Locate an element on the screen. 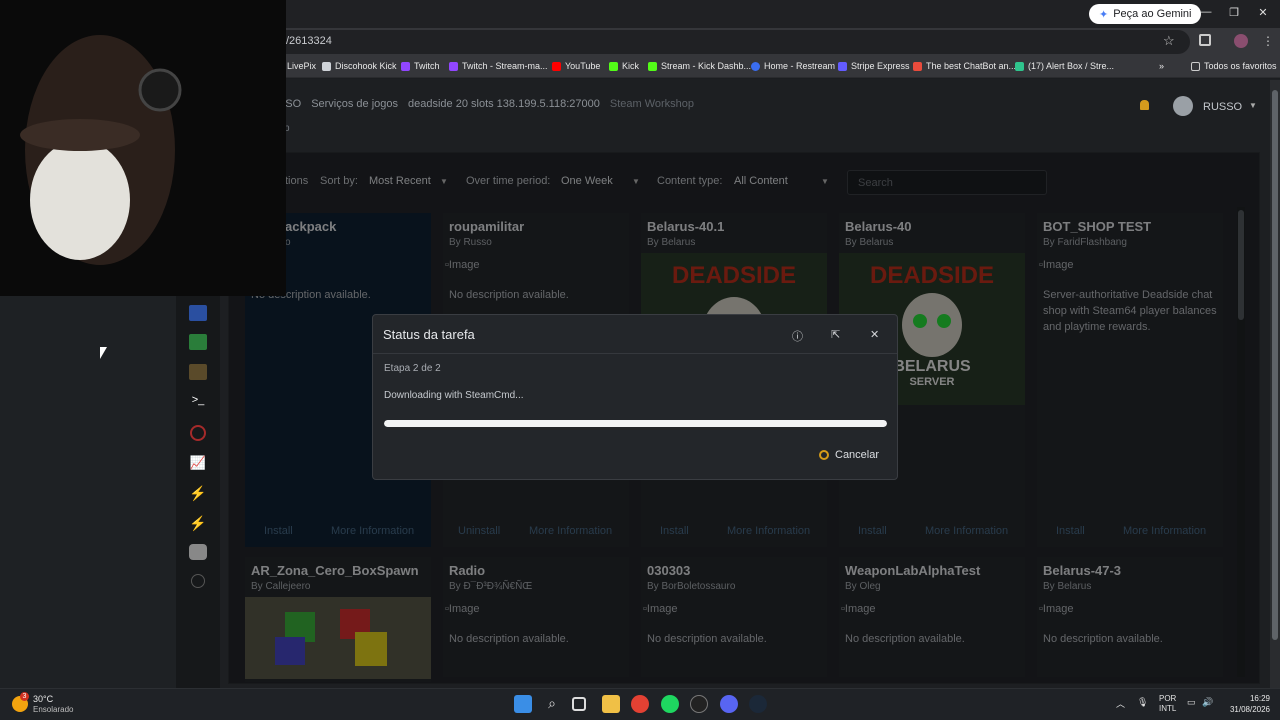 This screenshot has height=720, width=1280. bookmark-discohook: Discohook Kick is located at coordinates (359, 66).